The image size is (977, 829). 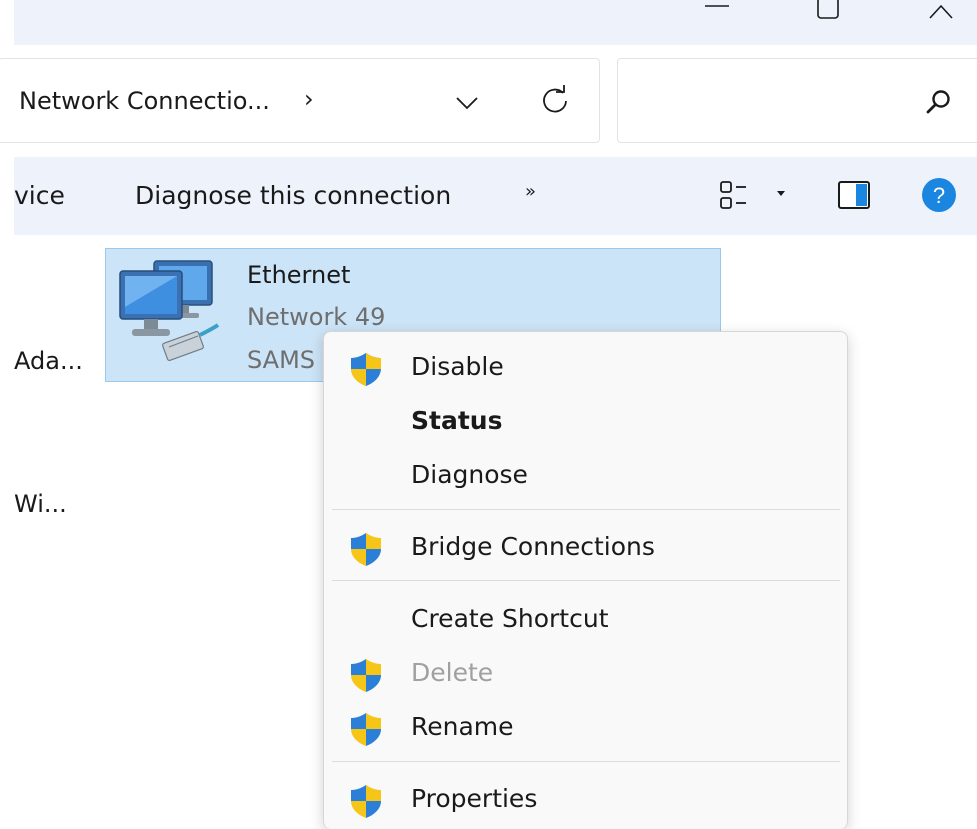 What do you see at coordinates (781, 194) in the screenshot?
I see `view-options-dropdown-icon` at bounding box center [781, 194].